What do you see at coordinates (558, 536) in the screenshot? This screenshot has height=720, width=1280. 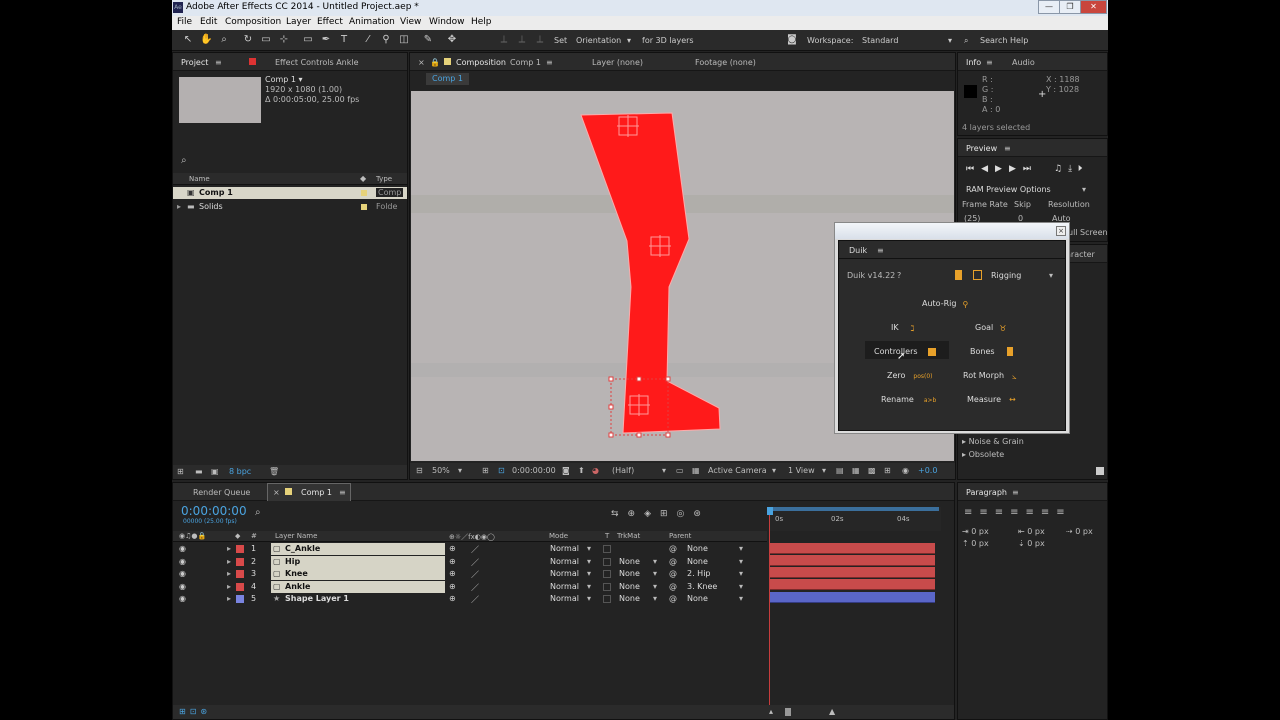 I see `column-mode: Mode` at bounding box center [558, 536].